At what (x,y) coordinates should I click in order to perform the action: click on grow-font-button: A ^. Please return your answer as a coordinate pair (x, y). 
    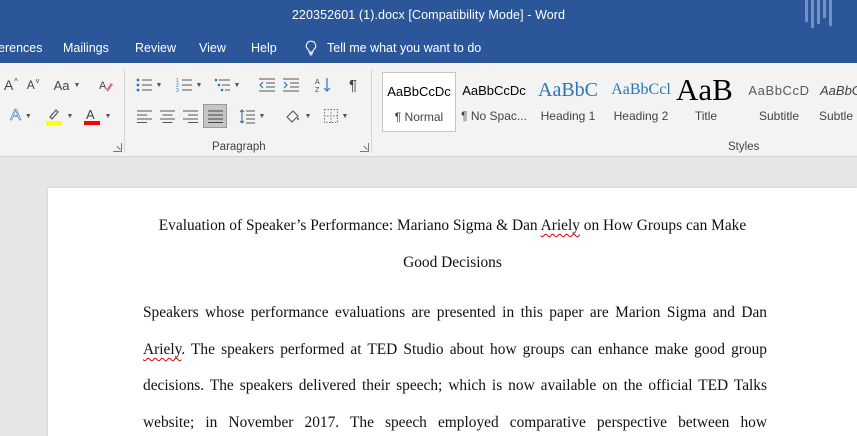
    Looking at the image, I should click on (11, 85).